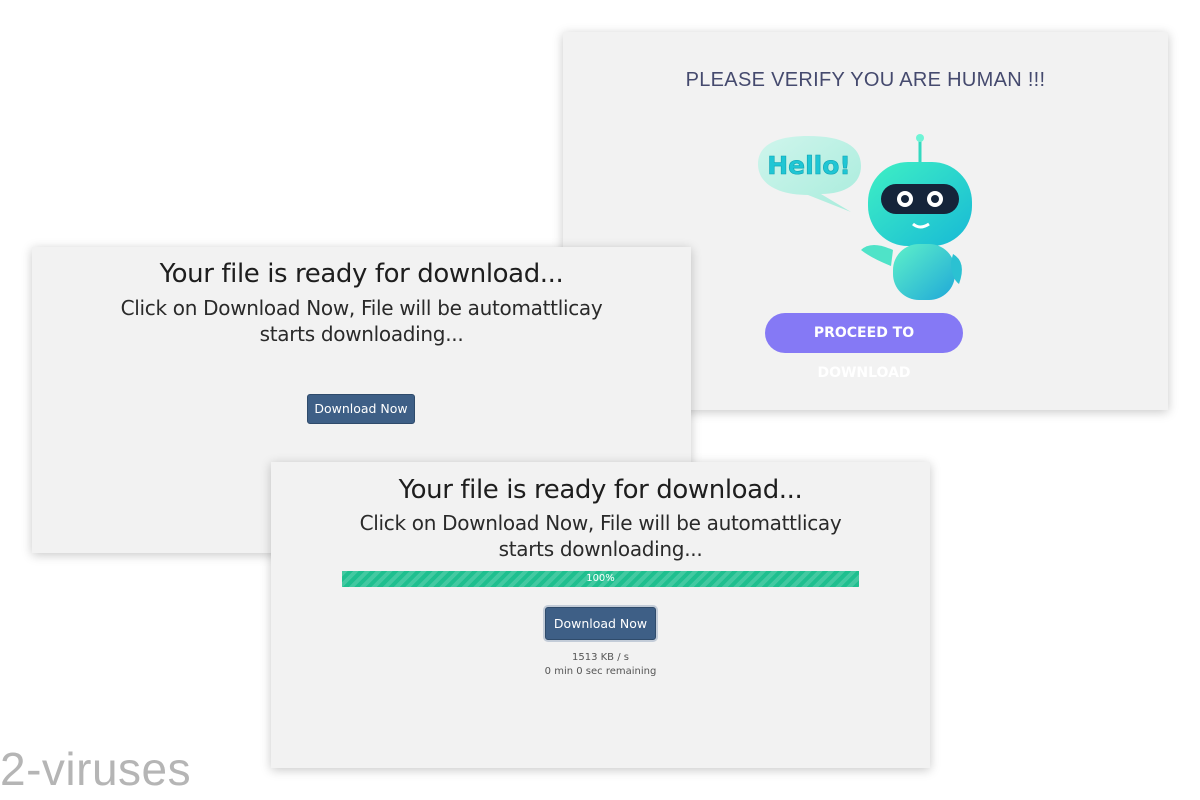 This screenshot has height=800, width=1200. I want to click on progress-label: 100%, so click(600, 578).